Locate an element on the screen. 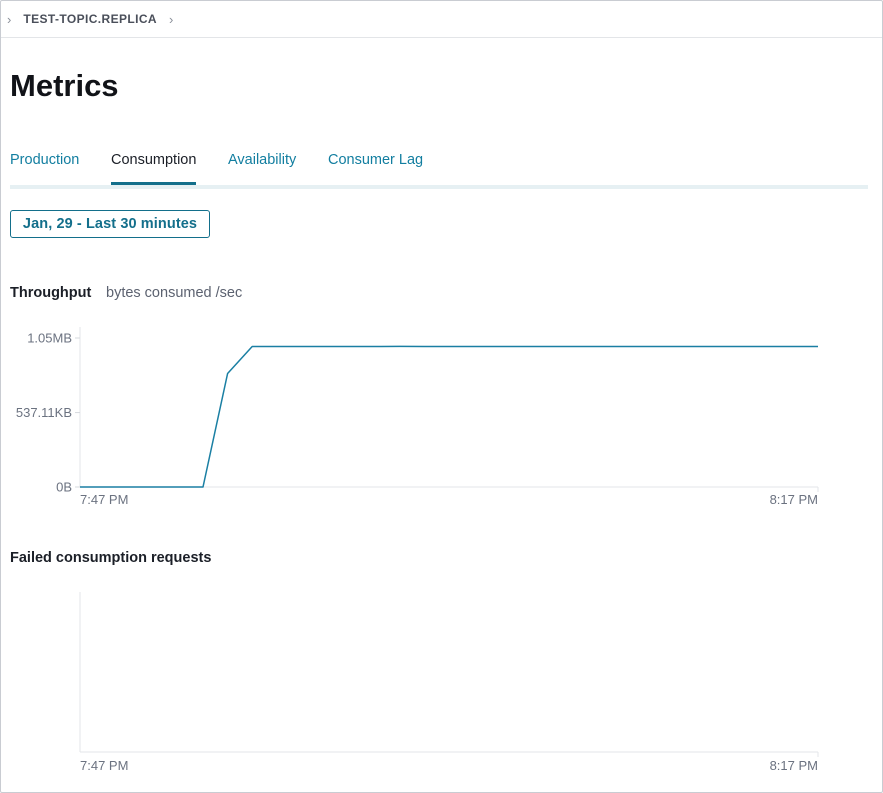 This screenshot has width=883, height=793. failed-x-tick-label: 8:17 PM is located at coordinates (794, 765).